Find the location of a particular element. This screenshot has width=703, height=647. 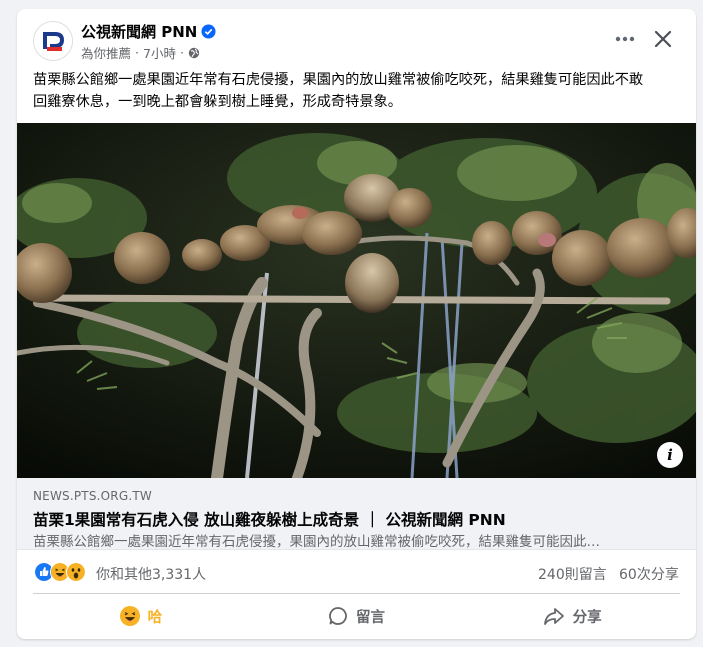

link-title: 苗栗1果園常有石虎入侵 放山雞夜躲樹上成奇景 ｜ 公視新聞網 PNN is located at coordinates (269, 519).